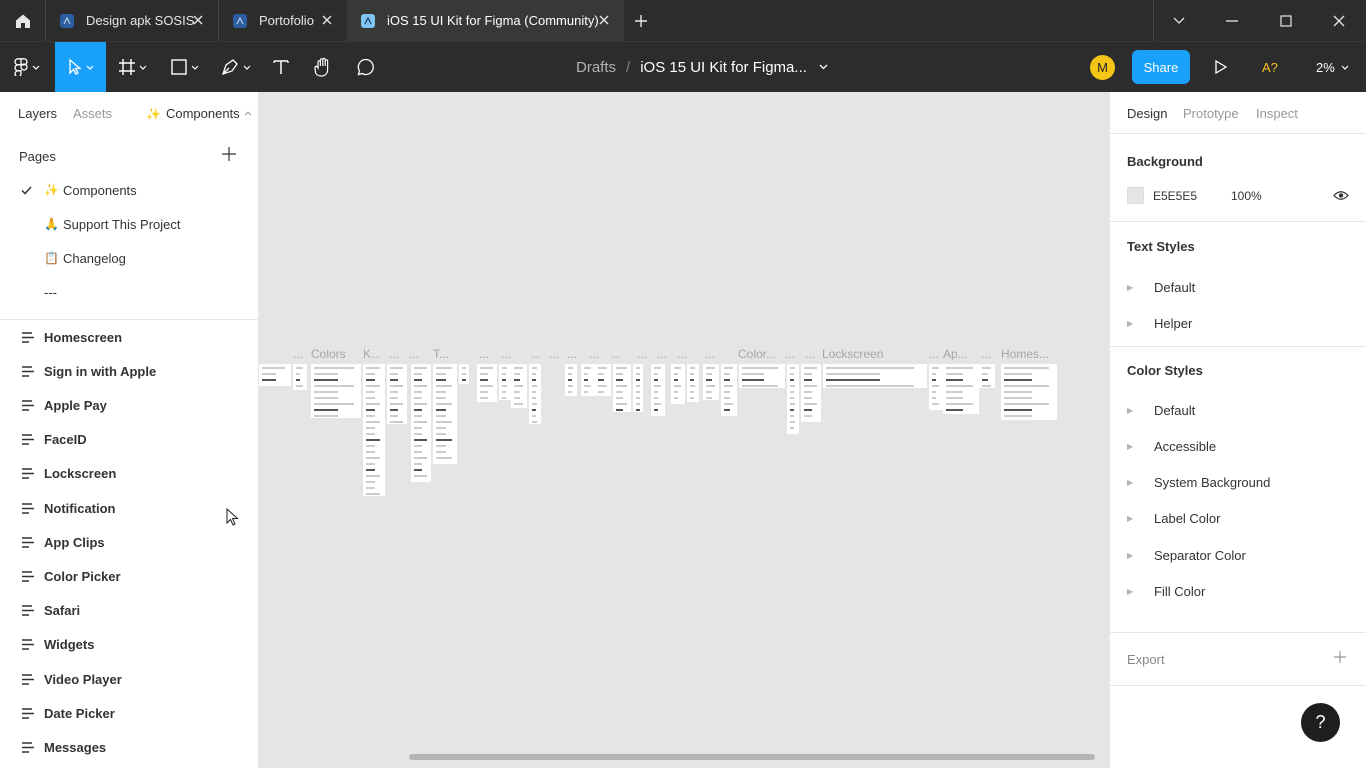 This screenshot has height=768, width=1366. Describe the element at coordinates (129, 371) in the screenshot. I see `layer-item: Sign in with Apple` at that location.